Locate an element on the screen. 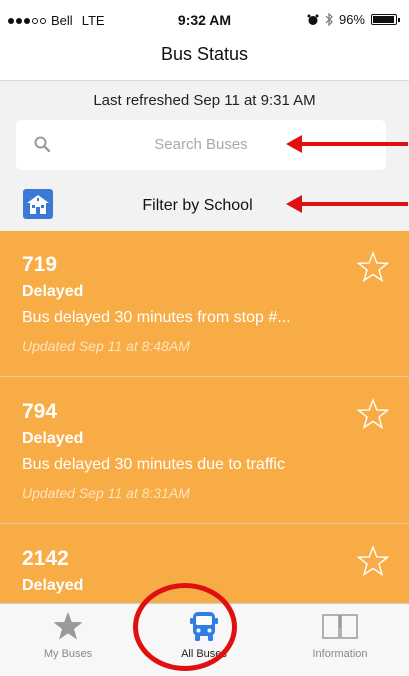 This screenshot has width=409, height=676. page-title: Bus Status is located at coordinates (204, 54).